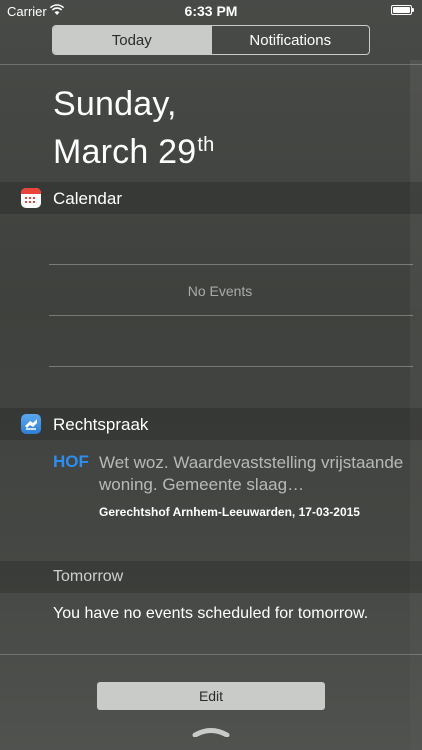 The image size is (422, 750). Describe the element at coordinates (220, 291) in the screenshot. I see `no-events-label: No Events` at that location.